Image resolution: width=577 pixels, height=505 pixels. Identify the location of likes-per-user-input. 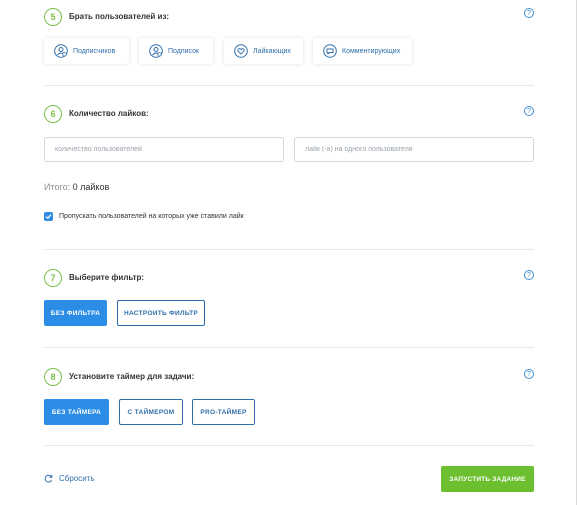
(414, 149).